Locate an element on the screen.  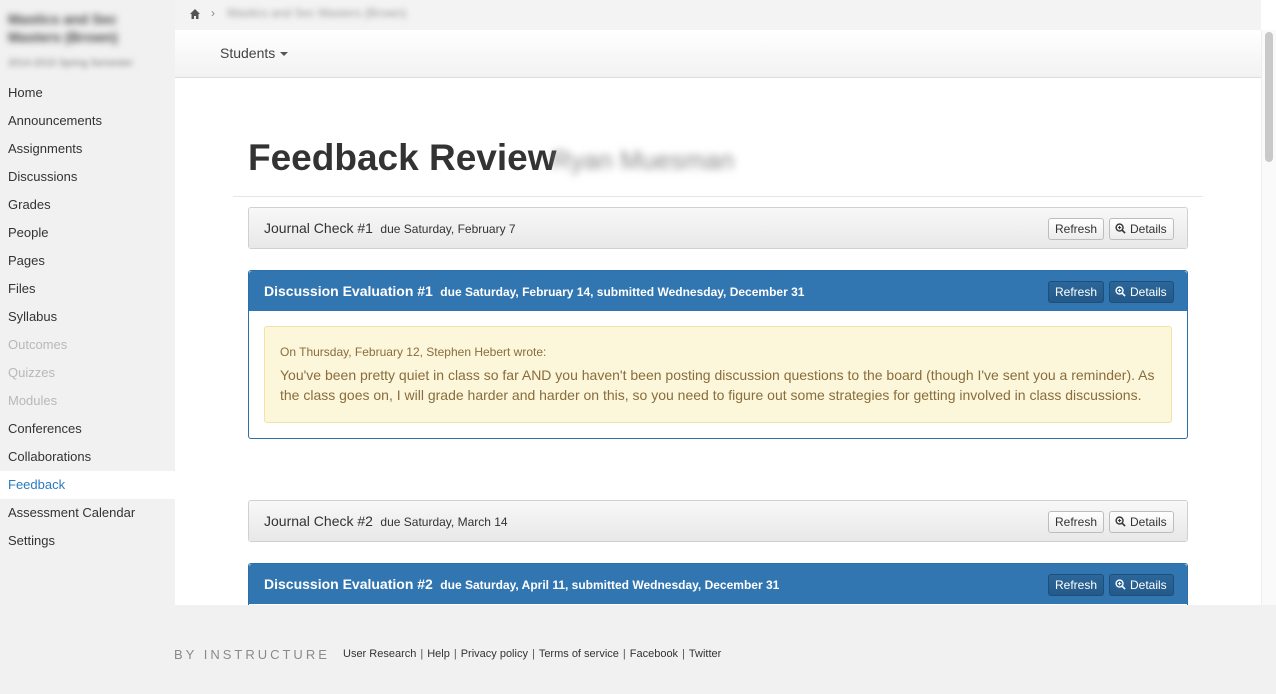
vertical-scrollbar is located at coordinates (1268, 317).